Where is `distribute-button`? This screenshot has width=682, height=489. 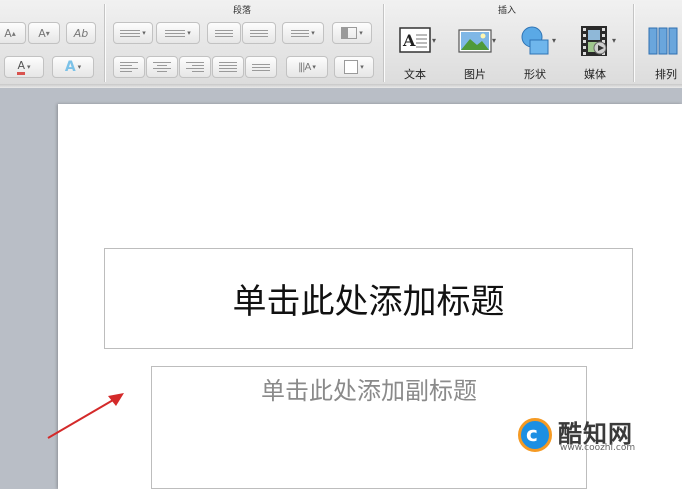
distribute-button is located at coordinates (261, 67).